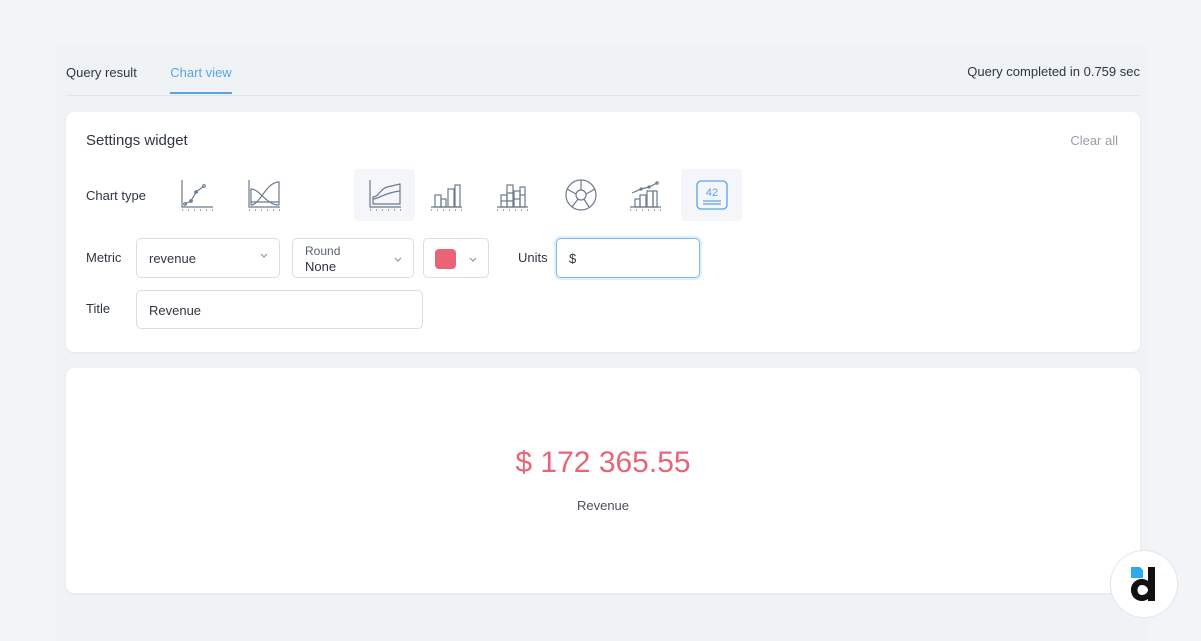 This screenshot has width=1201, height=641. I want to click on round-value: None, so click(321, 266).